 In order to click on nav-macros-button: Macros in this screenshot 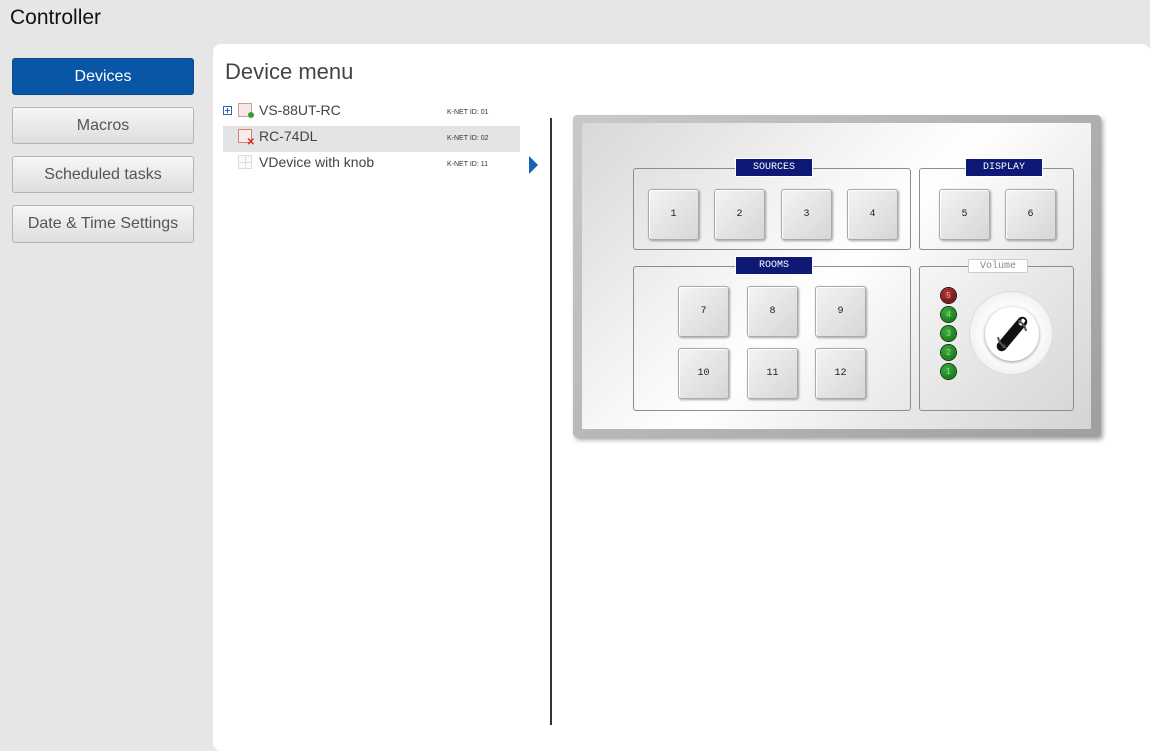, I will do `click(103, 125)`.